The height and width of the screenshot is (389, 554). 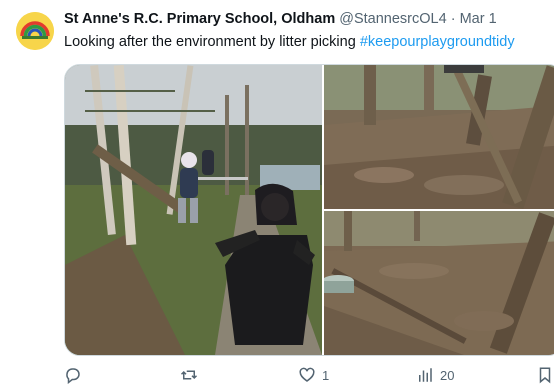 I want to click on author-avatar, so click(x=35, y=31).